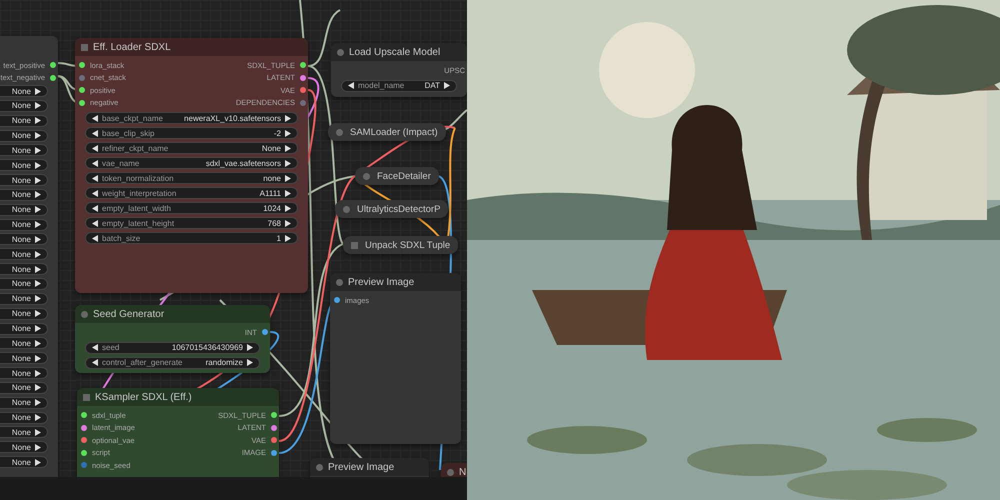  Describe the element at coordinates (400, 245) in the screenshot. I see `collapsed-node: Unpack SDXL Tuple` at that location.